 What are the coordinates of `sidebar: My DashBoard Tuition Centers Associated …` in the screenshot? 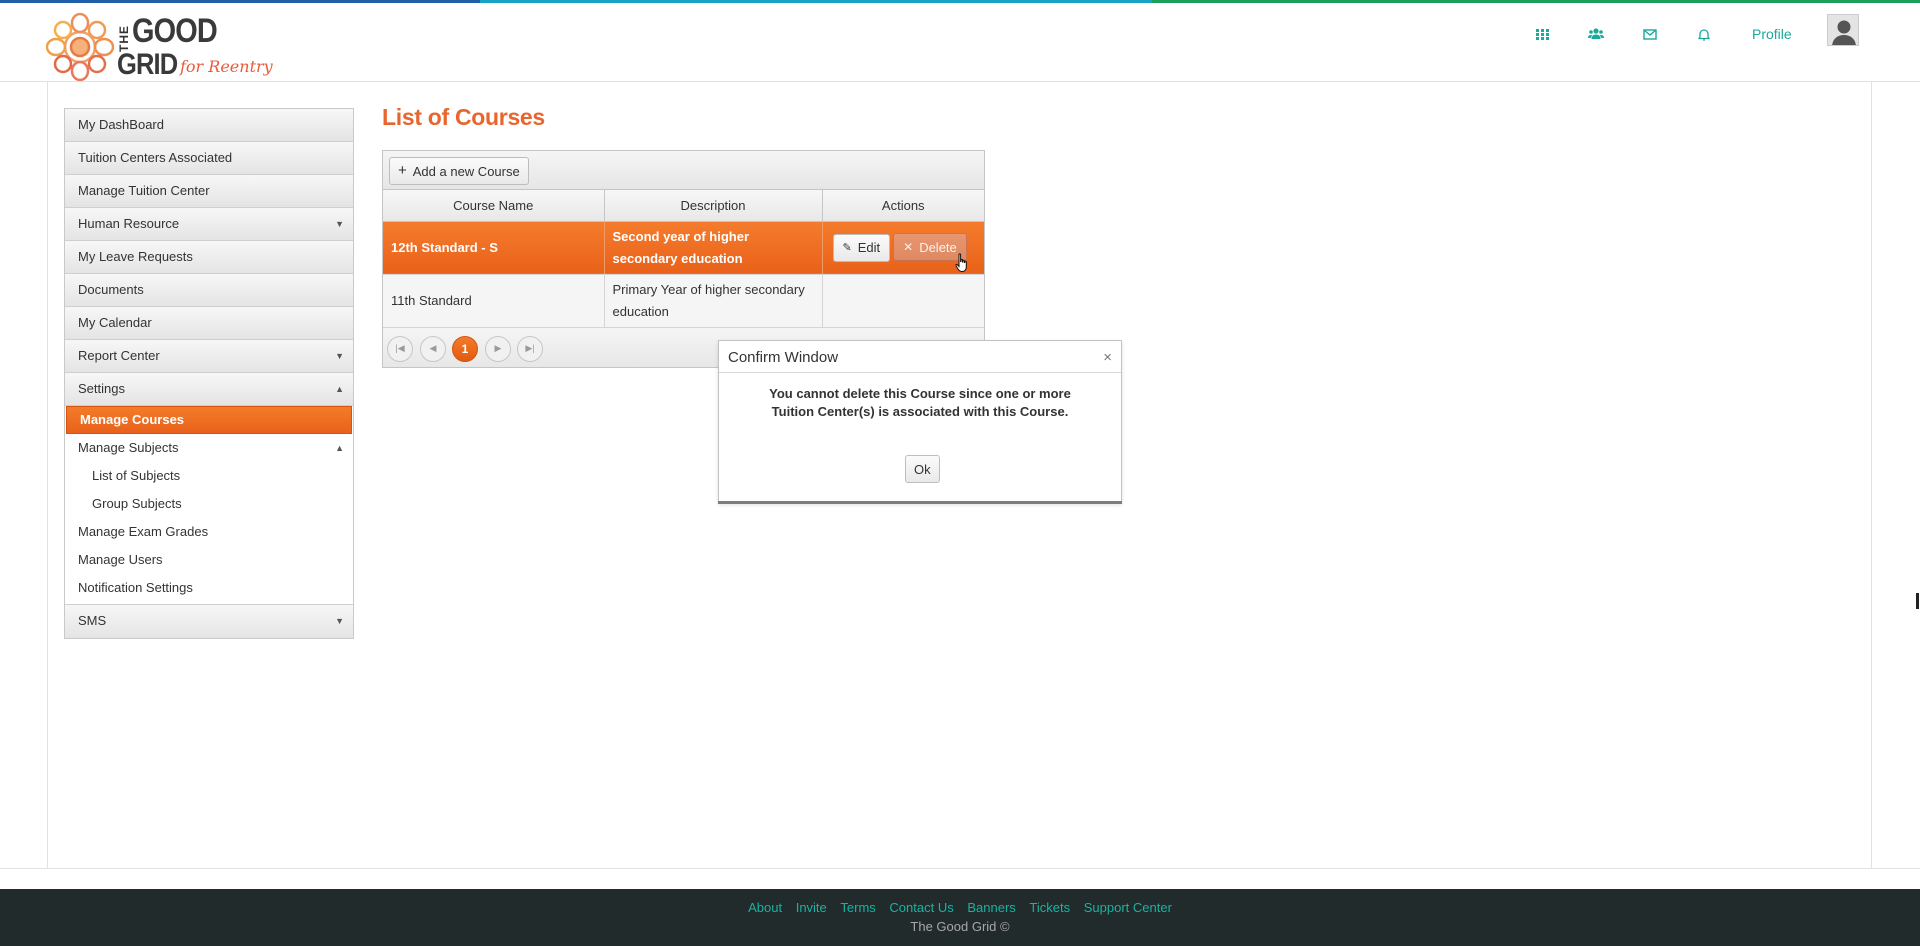 It's located at (209, 373).